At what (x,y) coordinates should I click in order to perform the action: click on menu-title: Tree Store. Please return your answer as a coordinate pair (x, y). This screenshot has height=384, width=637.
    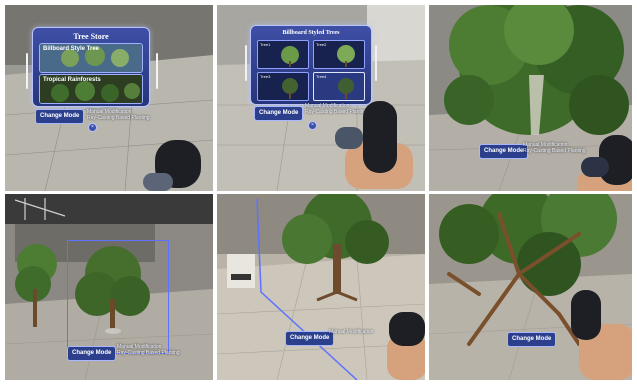
    Looking at the image, I should click on (91, 36).